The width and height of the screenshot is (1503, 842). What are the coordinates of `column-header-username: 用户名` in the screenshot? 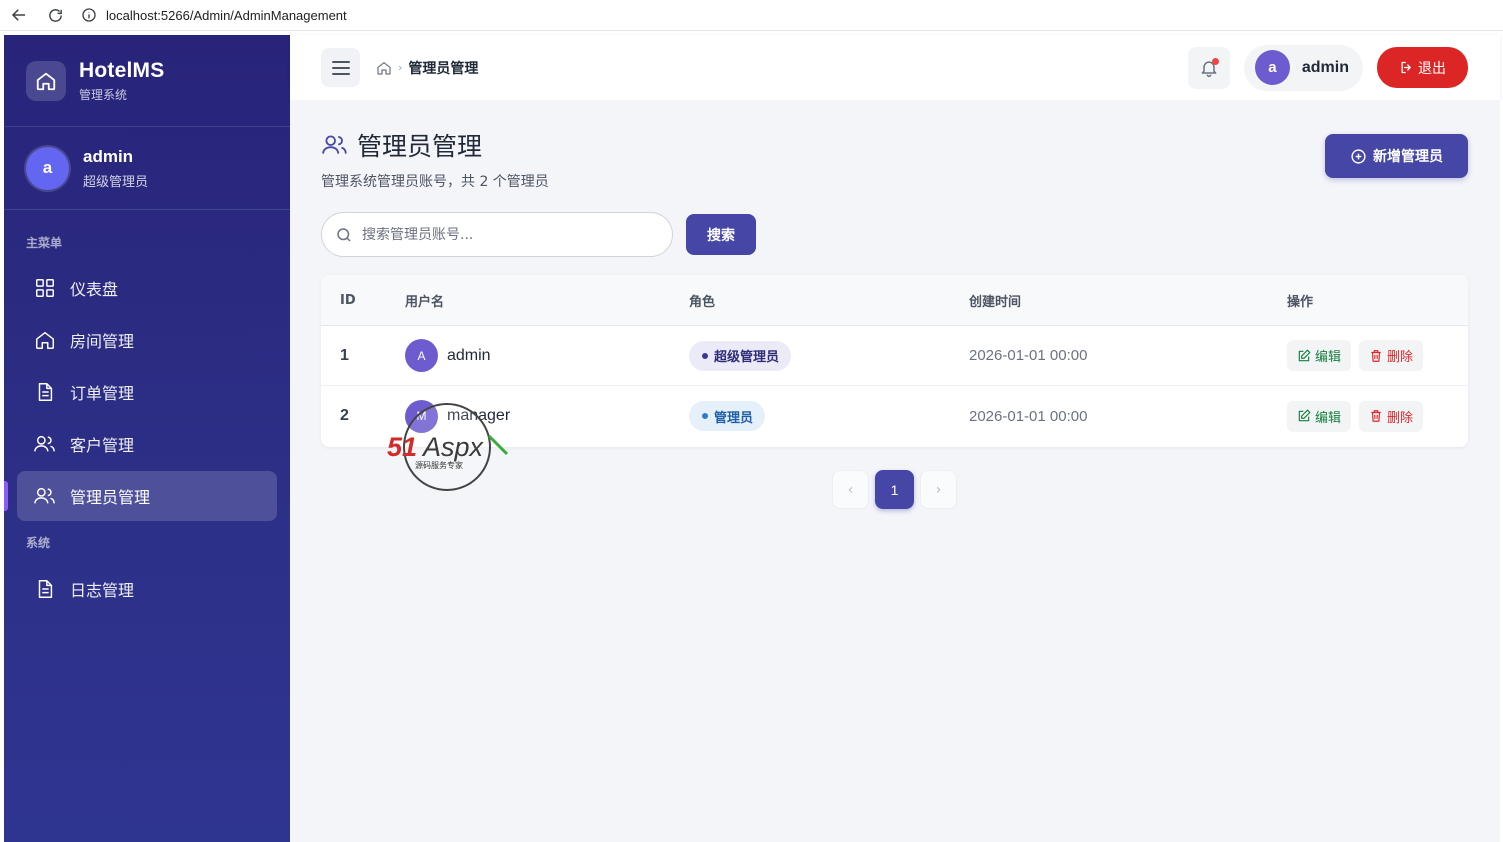 It's located at (425, 302).